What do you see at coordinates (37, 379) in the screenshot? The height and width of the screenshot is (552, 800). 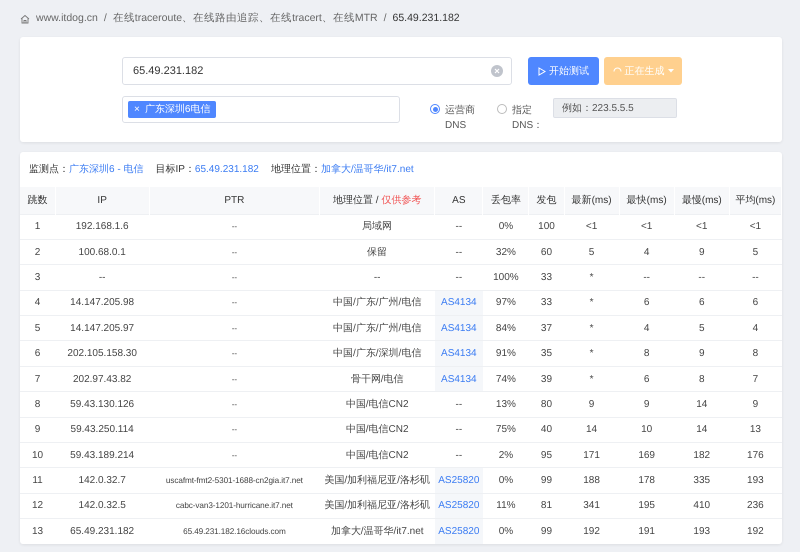 I see `table-cell: 7` at bounding box center [37, 379].